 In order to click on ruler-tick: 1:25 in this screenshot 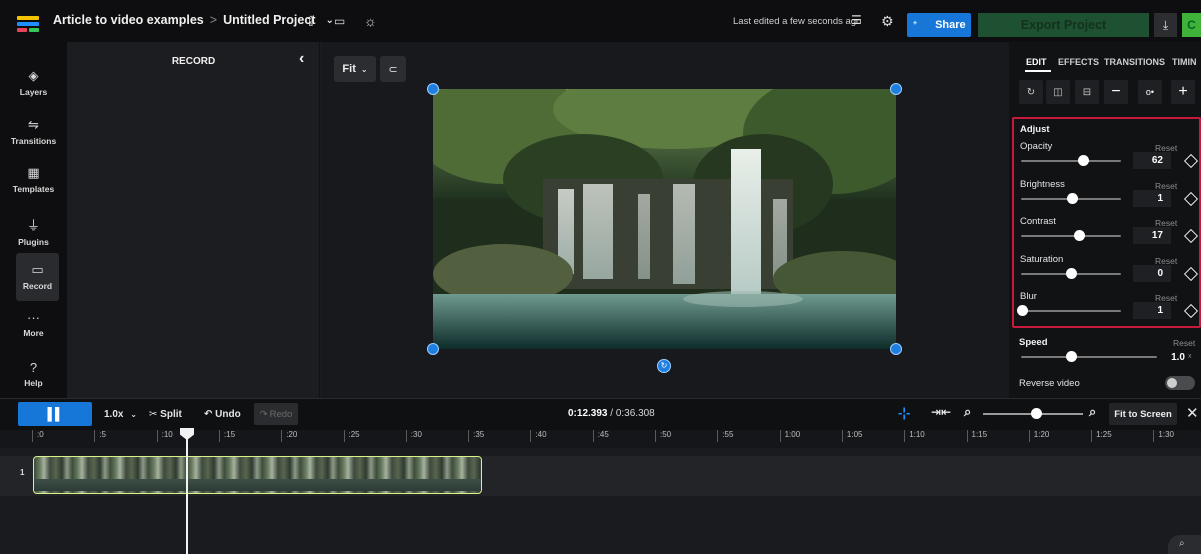, I will do `click(1101, 436)`.